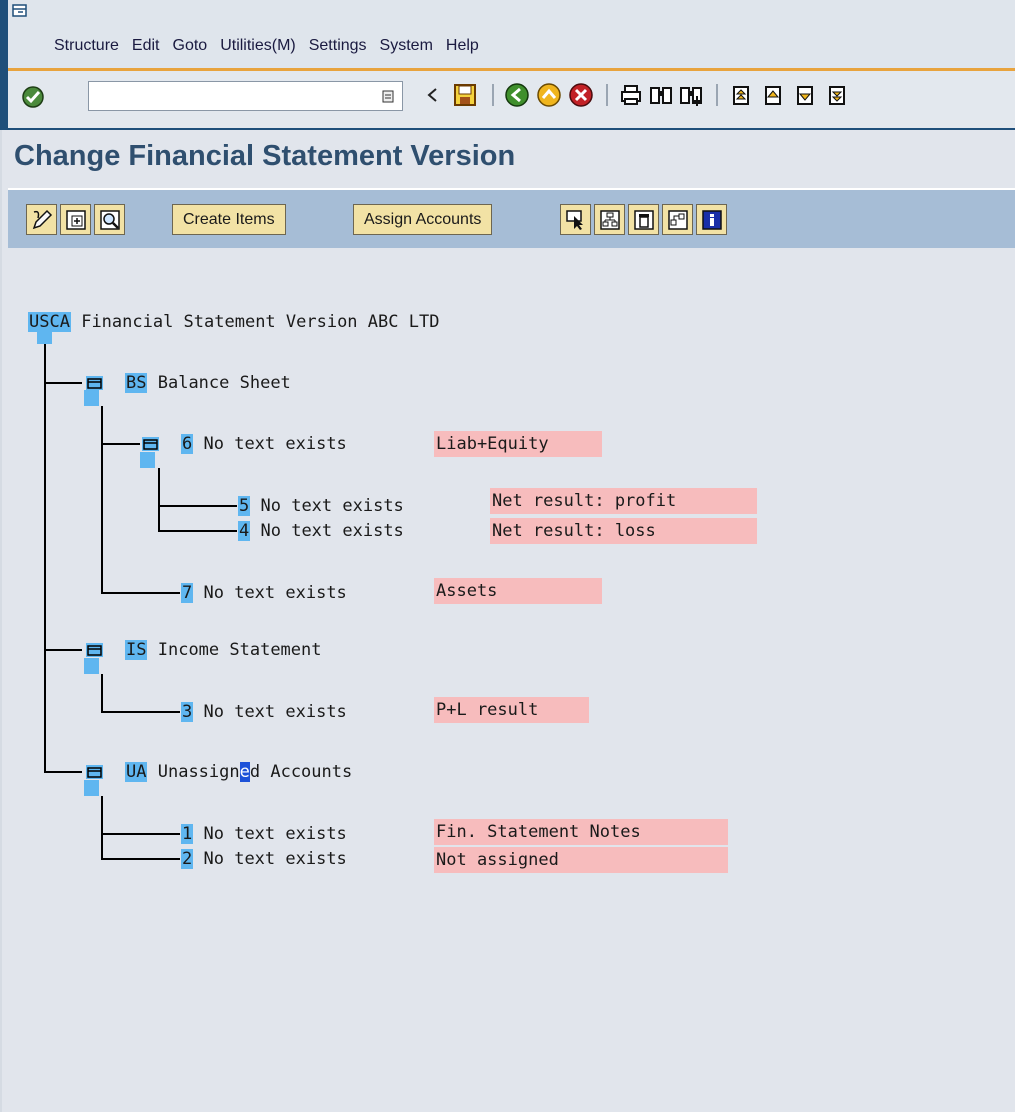  Describe the element at coordinates (677, 219) in the screenshot. I see `move-button` at that location.